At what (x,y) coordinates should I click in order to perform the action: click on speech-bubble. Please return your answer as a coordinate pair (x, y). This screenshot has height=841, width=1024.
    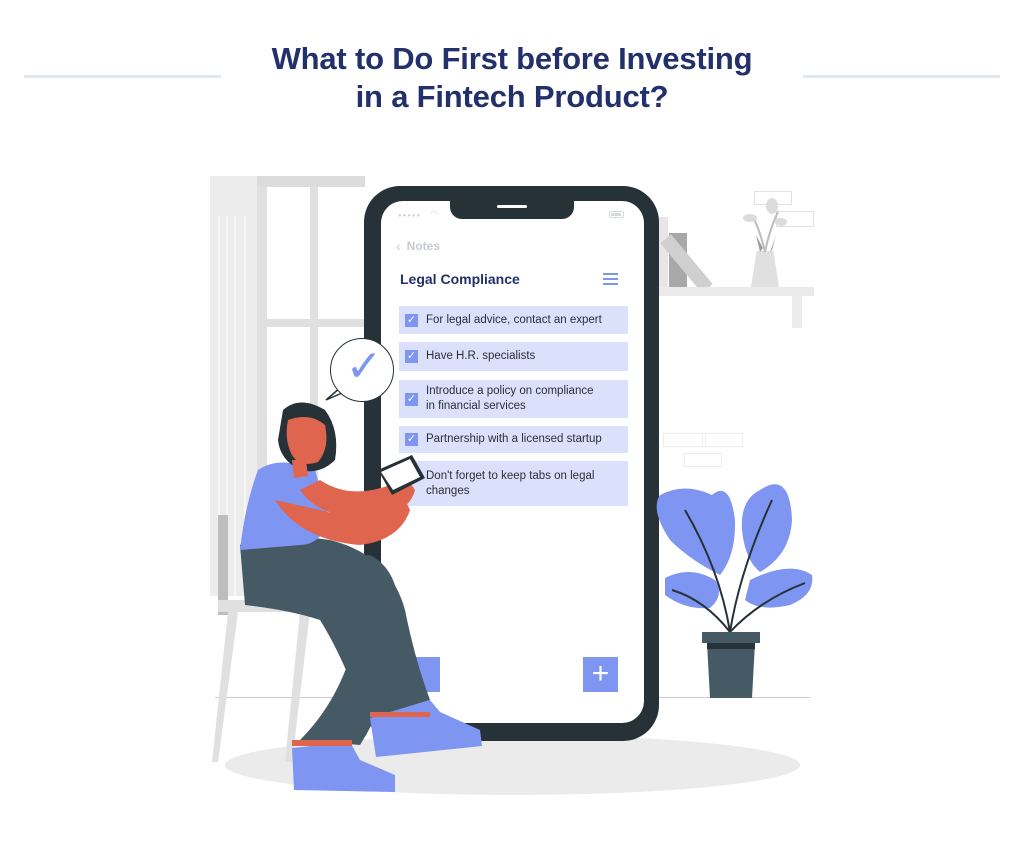
    Looking at the image, I should click on (334, 394).